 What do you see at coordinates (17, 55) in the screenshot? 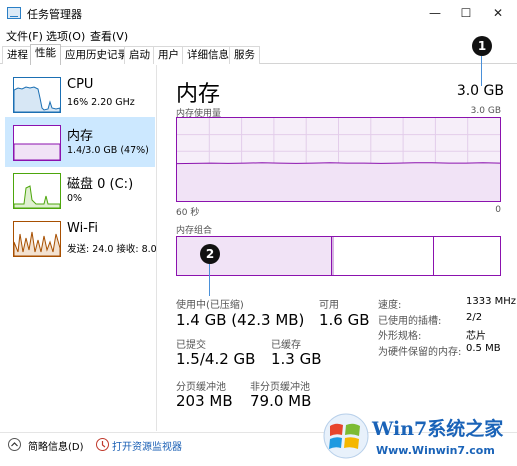
I see `tab-processes: 进程` at bounding box center [17, 55].